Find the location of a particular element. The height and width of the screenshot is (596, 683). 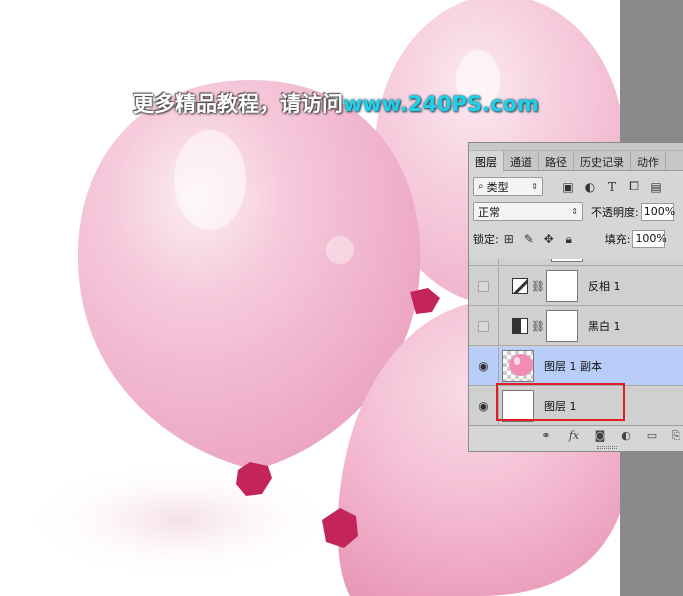

lock-row: 锁定: ⊞ ✎ ✥ 🔒︎ 填充: 100% is located at coordinates (578, 239).